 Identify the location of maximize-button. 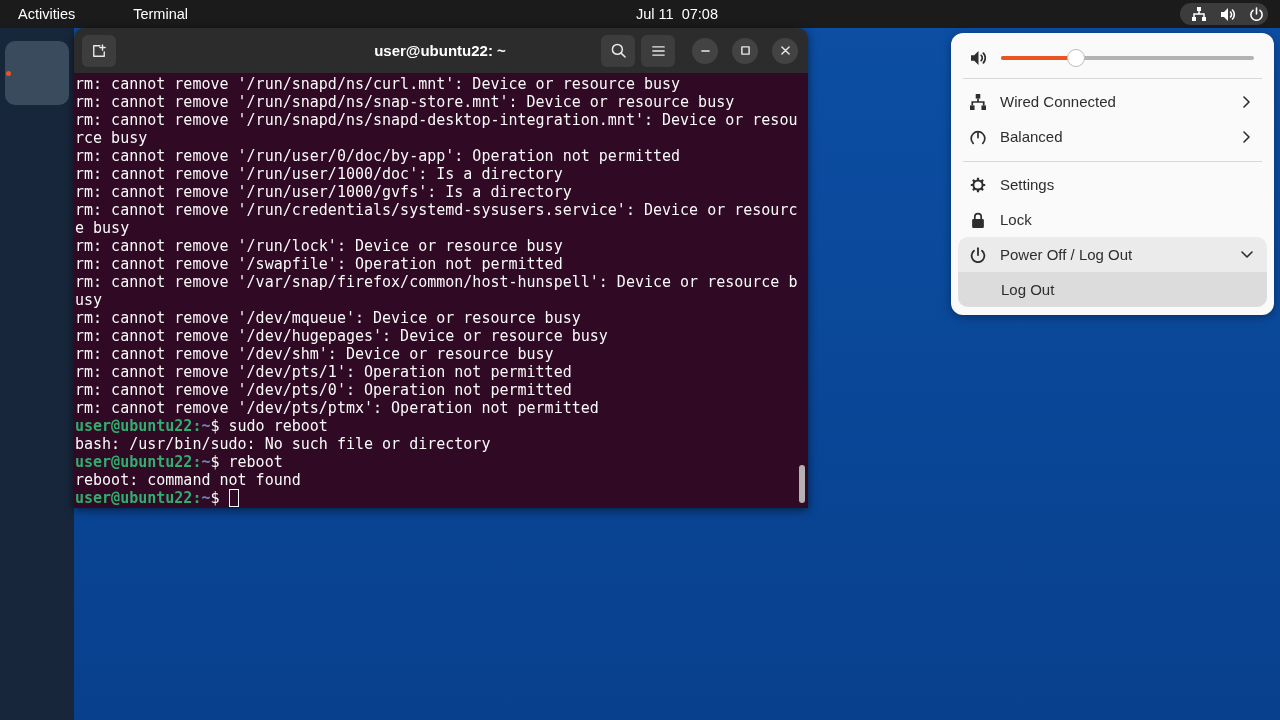
(745, 50).